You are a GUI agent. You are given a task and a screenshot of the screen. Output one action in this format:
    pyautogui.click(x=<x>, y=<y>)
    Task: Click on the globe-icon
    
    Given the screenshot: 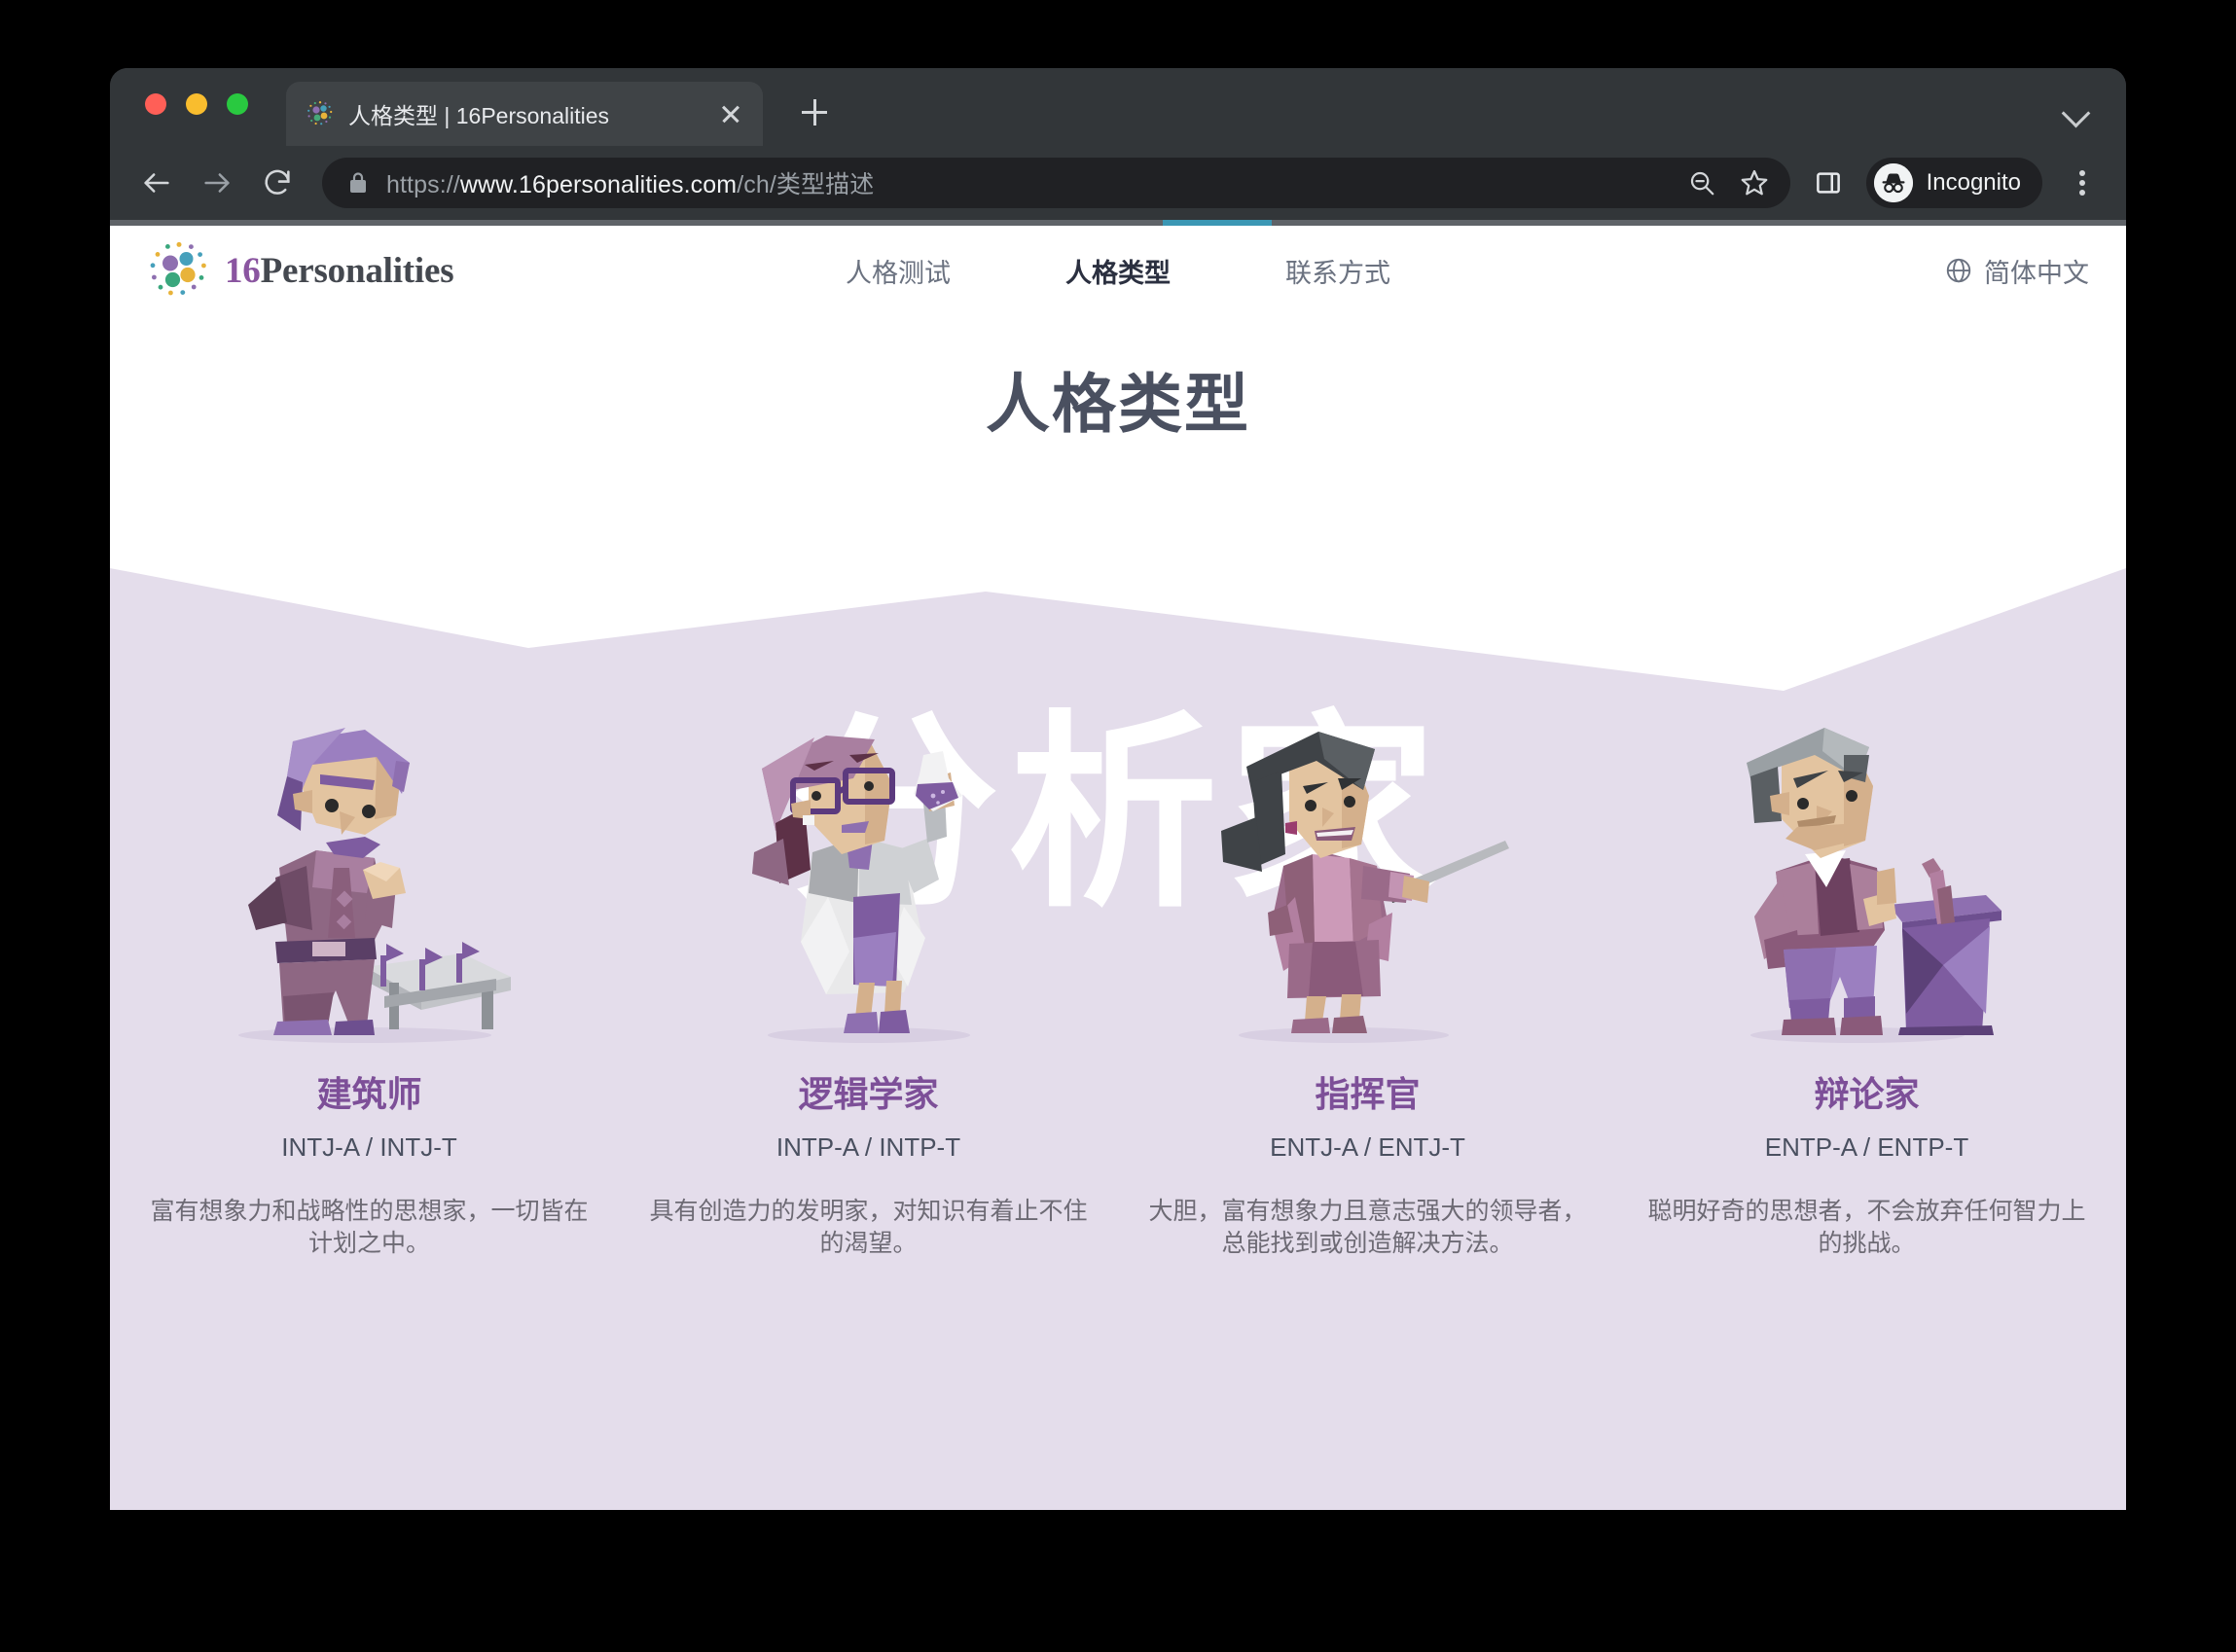 What is the action you would take?
    pyautogui.click(x=1958, y=270)
    